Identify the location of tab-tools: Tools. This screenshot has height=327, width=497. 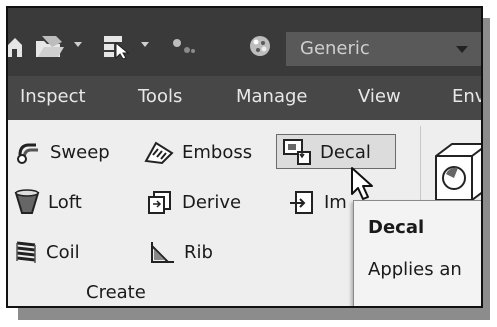
(160, 96).